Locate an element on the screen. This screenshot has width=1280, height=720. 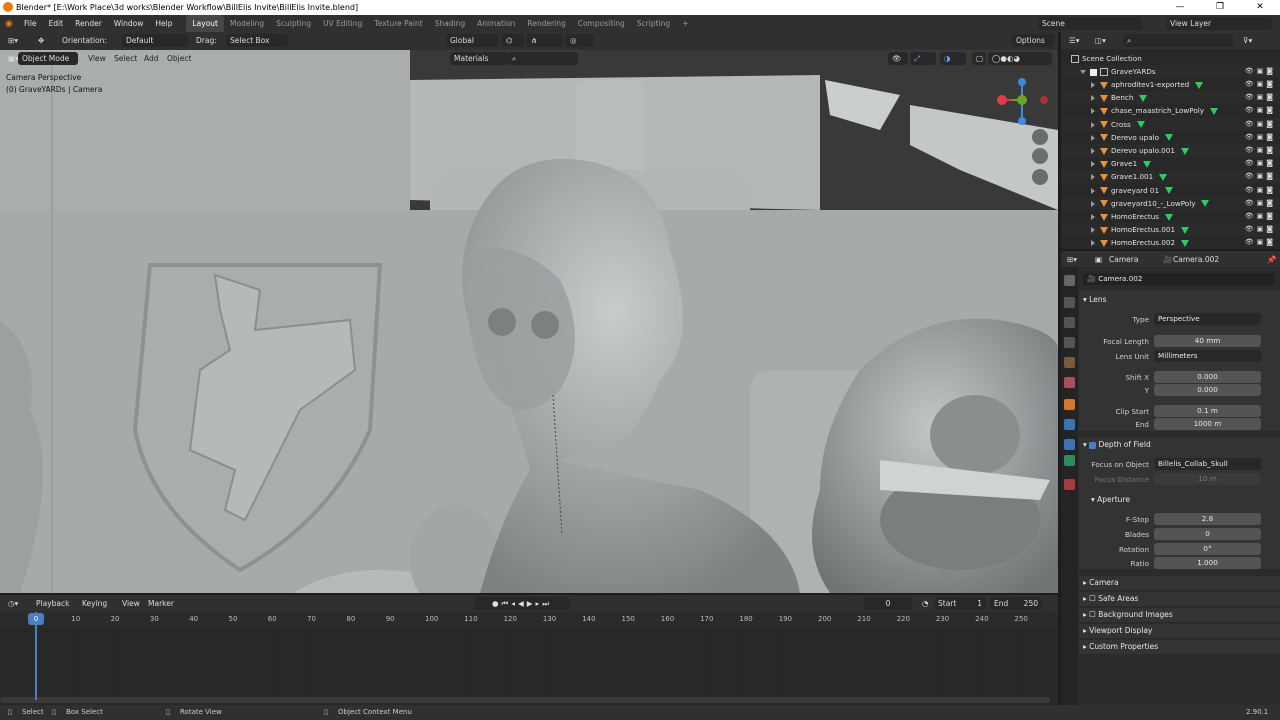
current-frame-field: 0 is located at coordinates (888, 603).